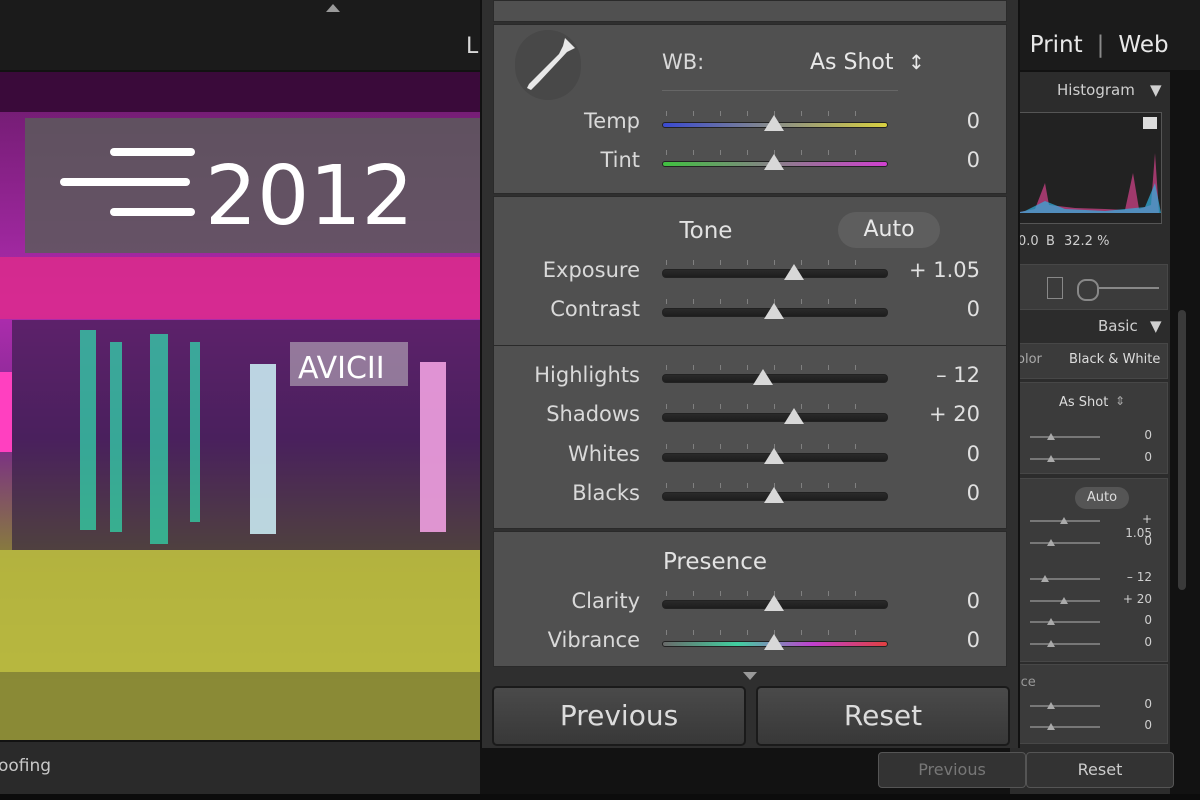  Describe the element at coordinates (774, 642) in the screenshot. I see `vibrance-slider-handle` at that location.